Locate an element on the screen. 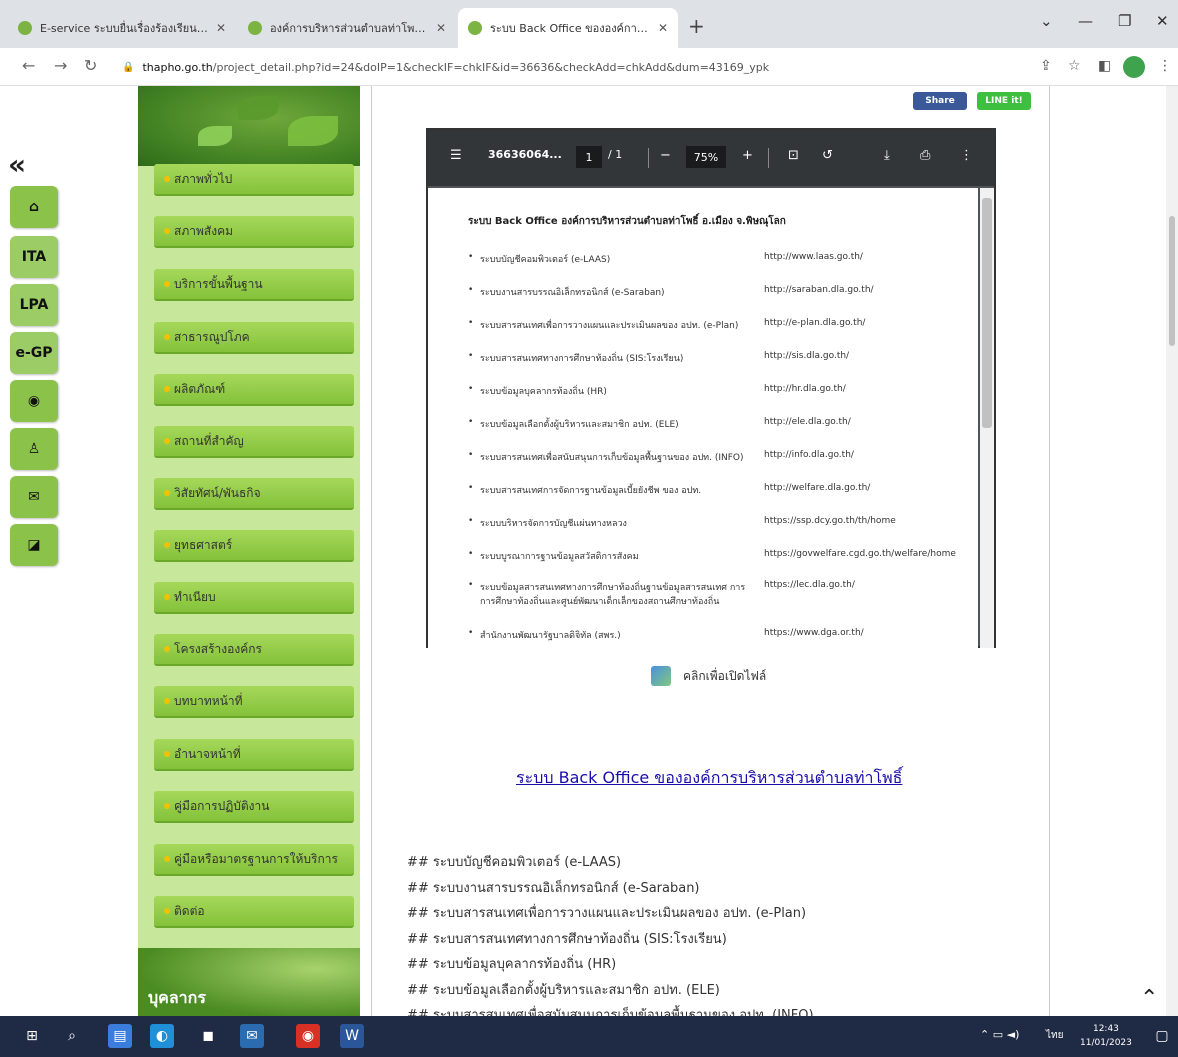 This screenshot has height=1057, width=1178. scroll-to-top-icon: ⌃ is located at coordinates (1149, 998).